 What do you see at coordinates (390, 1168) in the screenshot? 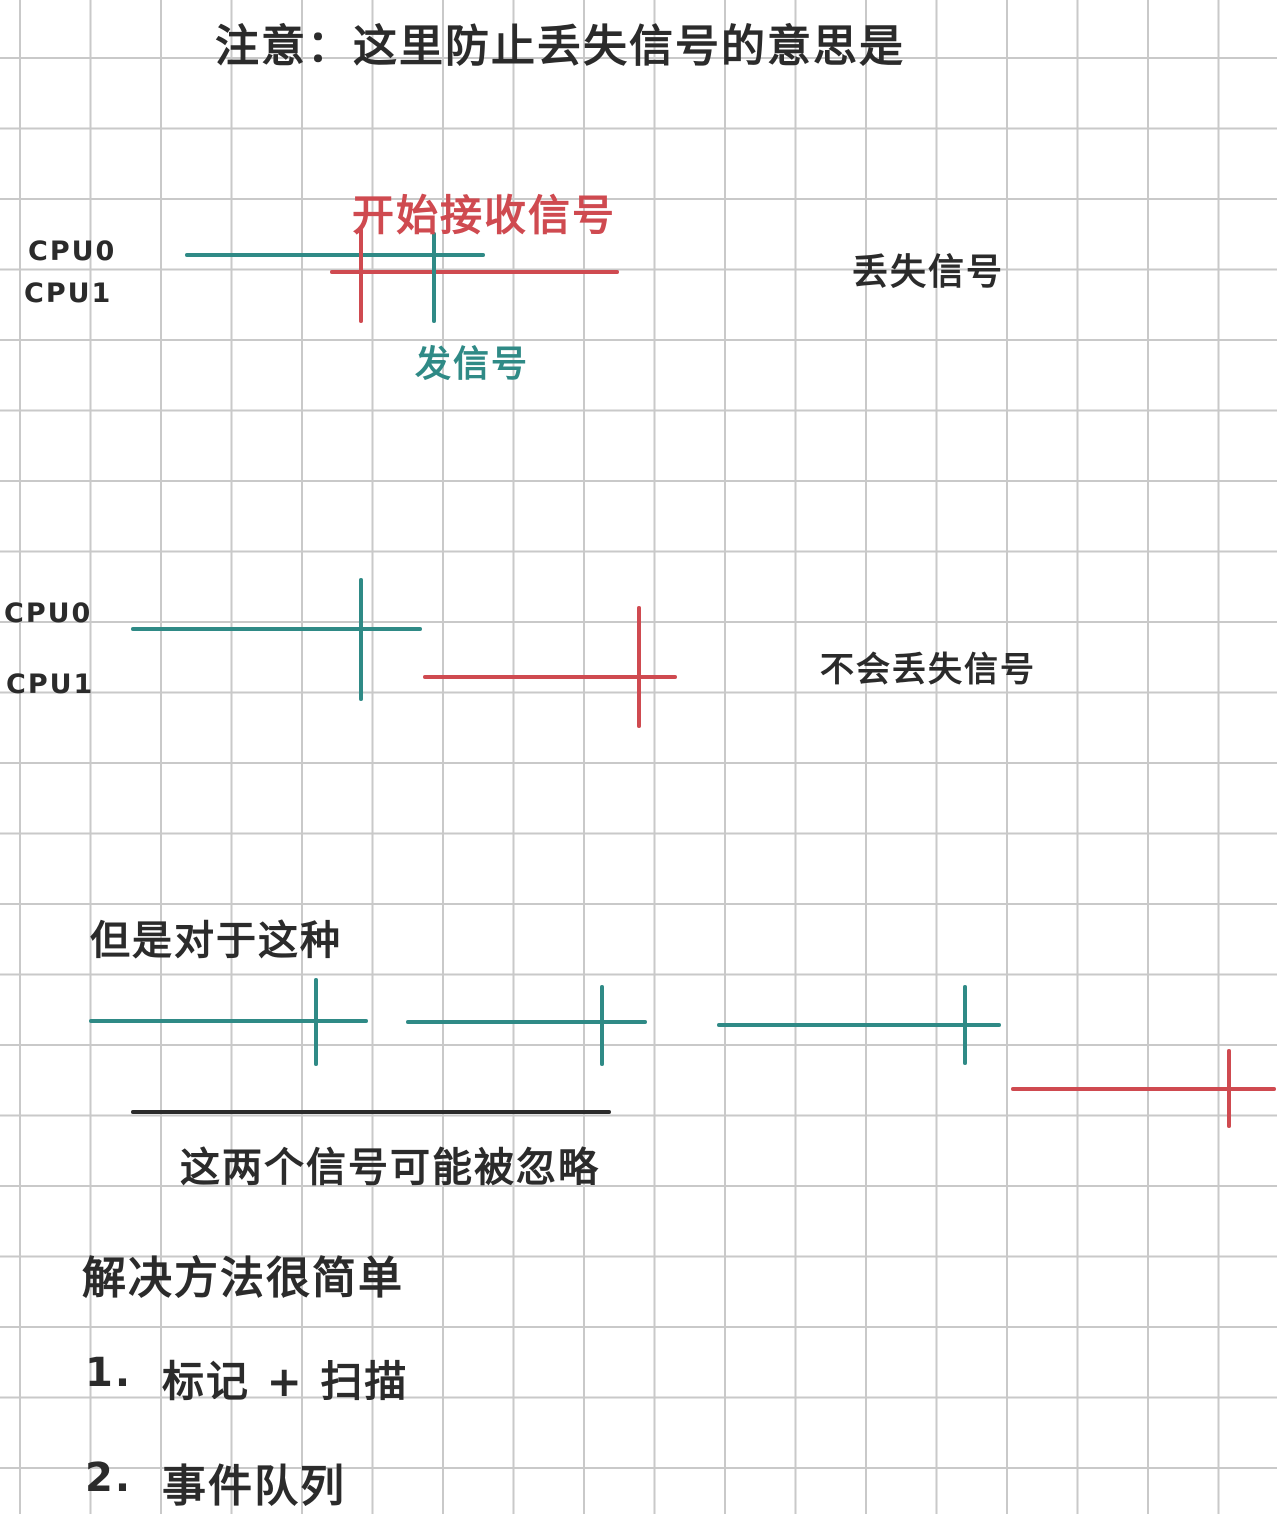
I see `s3-ignored-label: 这两个信号可能被忽略` at bounding box center [390, 1168].